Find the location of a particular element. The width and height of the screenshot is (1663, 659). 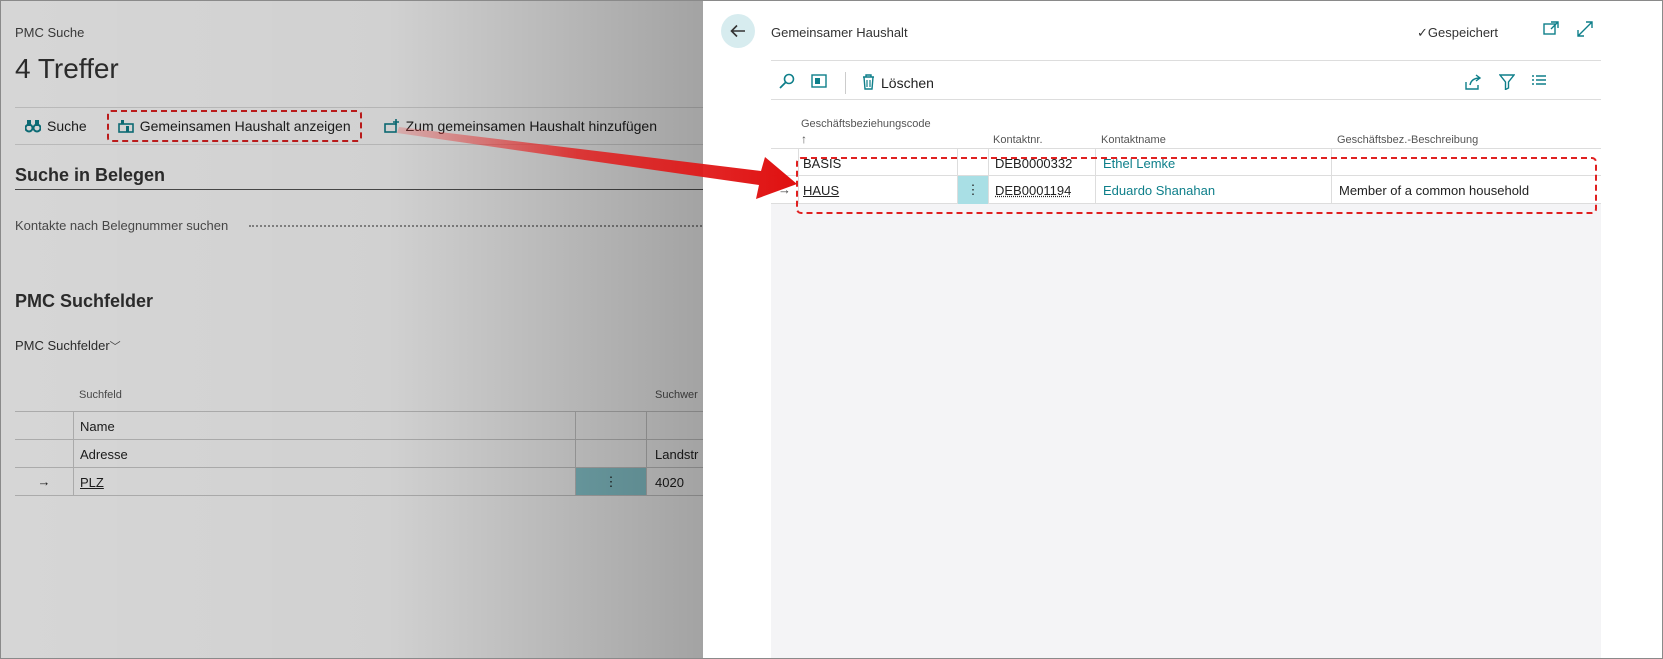

edit-list-icon is located at coordinates (819, 83).